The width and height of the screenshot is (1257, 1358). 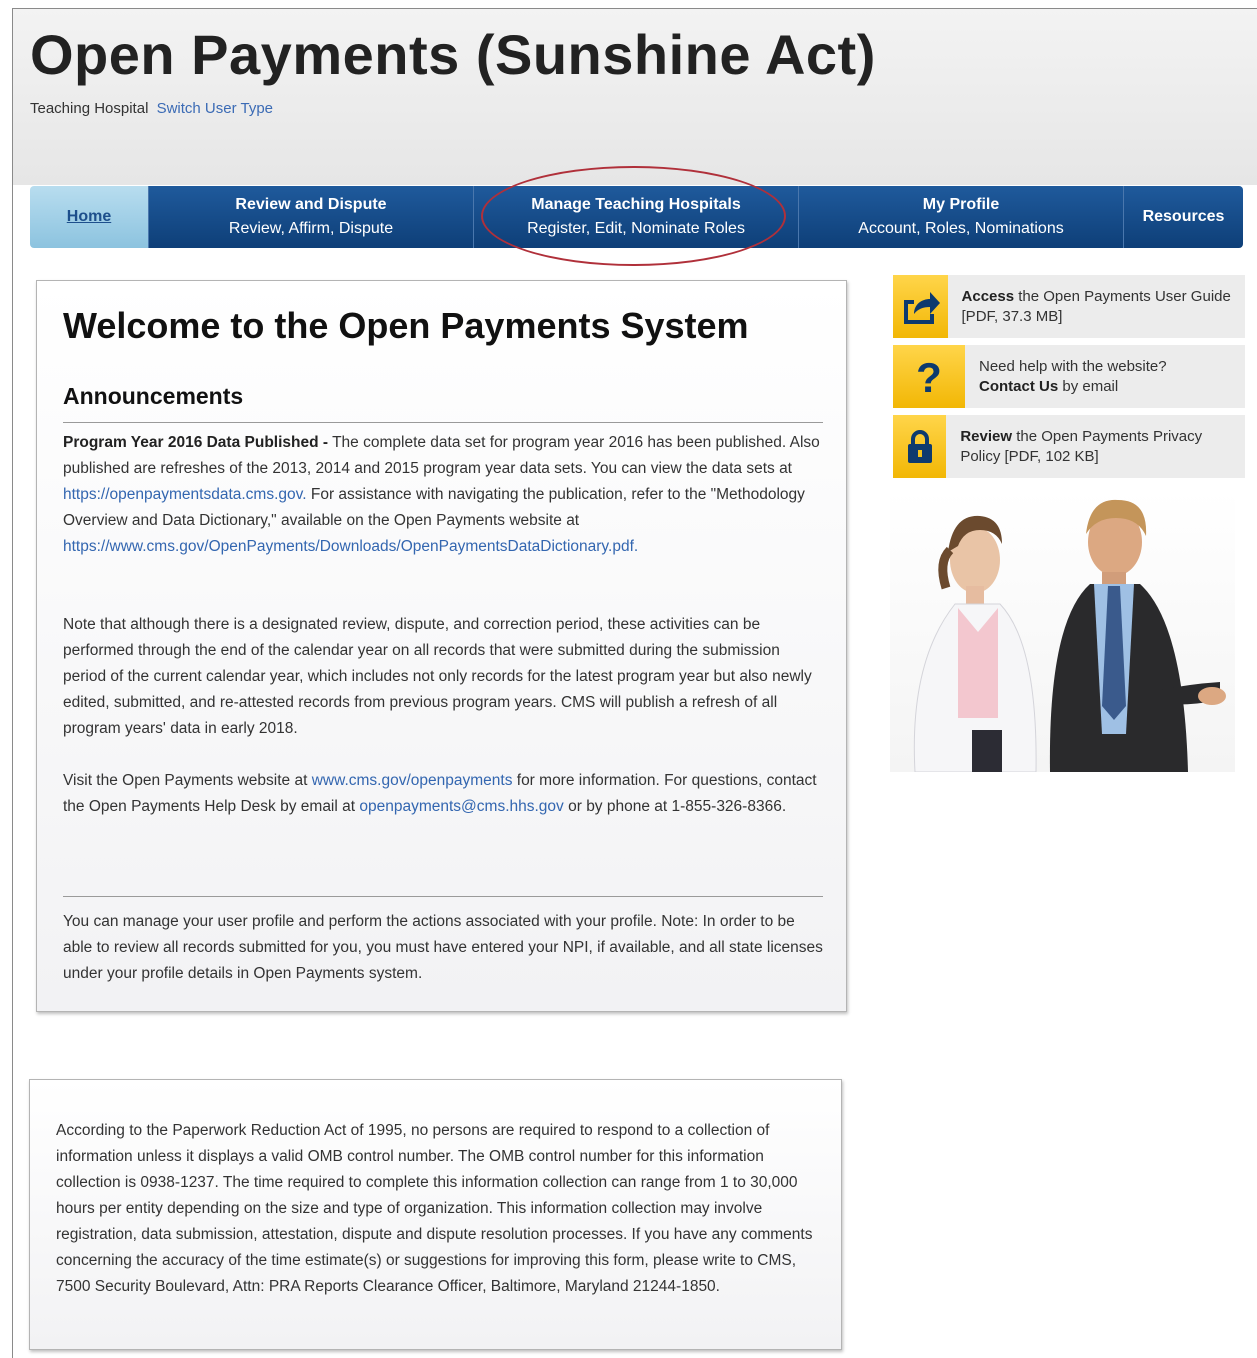 What do you see at coordinates (920, 306) in the screenshot?
I see `share-arrow-icon` at bounding box center [920, 306].